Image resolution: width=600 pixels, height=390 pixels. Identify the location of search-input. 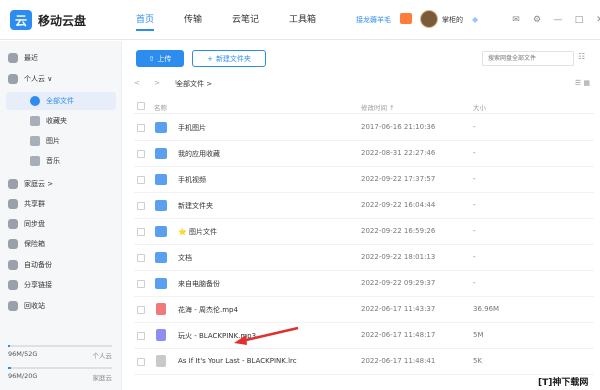
(528, 58).